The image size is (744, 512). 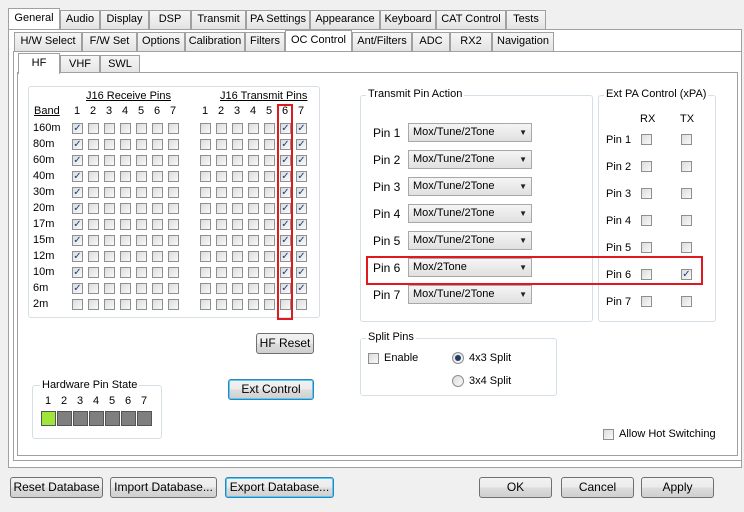 I want to click on apply-button: Apply, so click(x=677, y=487).